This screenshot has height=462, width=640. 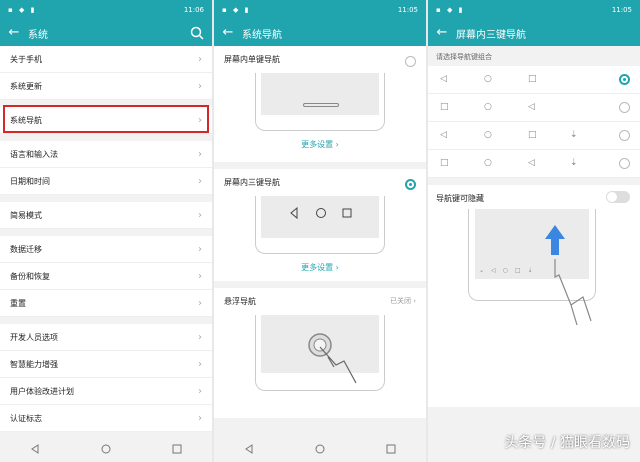 I want to click on settings-item-developer-options: 开发人员选项 ›, so click(x=106, y=337).